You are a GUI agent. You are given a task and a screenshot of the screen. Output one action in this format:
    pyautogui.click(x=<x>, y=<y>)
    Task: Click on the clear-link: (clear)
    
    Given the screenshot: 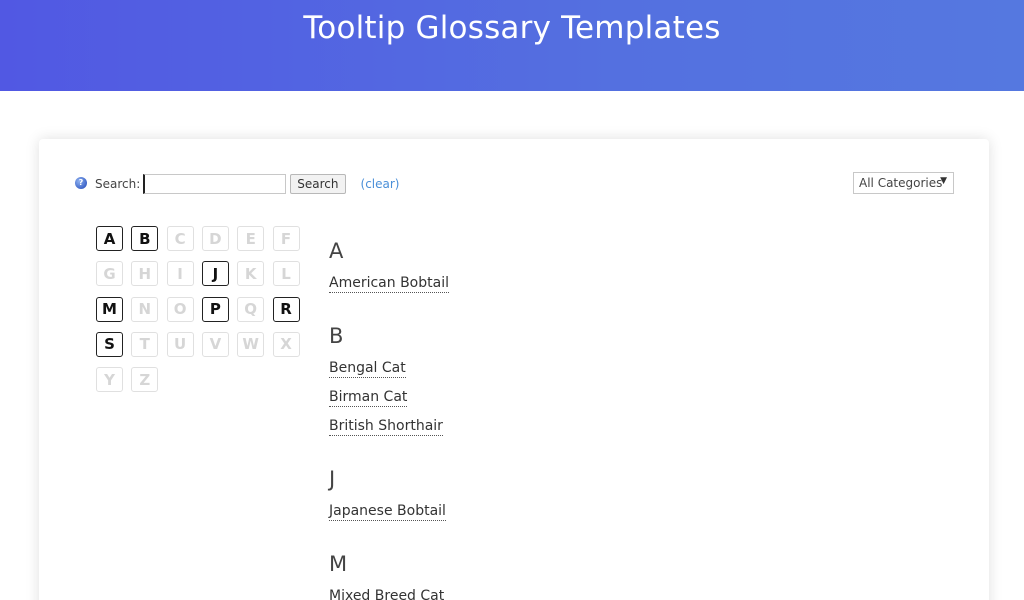 What is the action you would take?
    pyautogui.click(x=380, y=184)
    